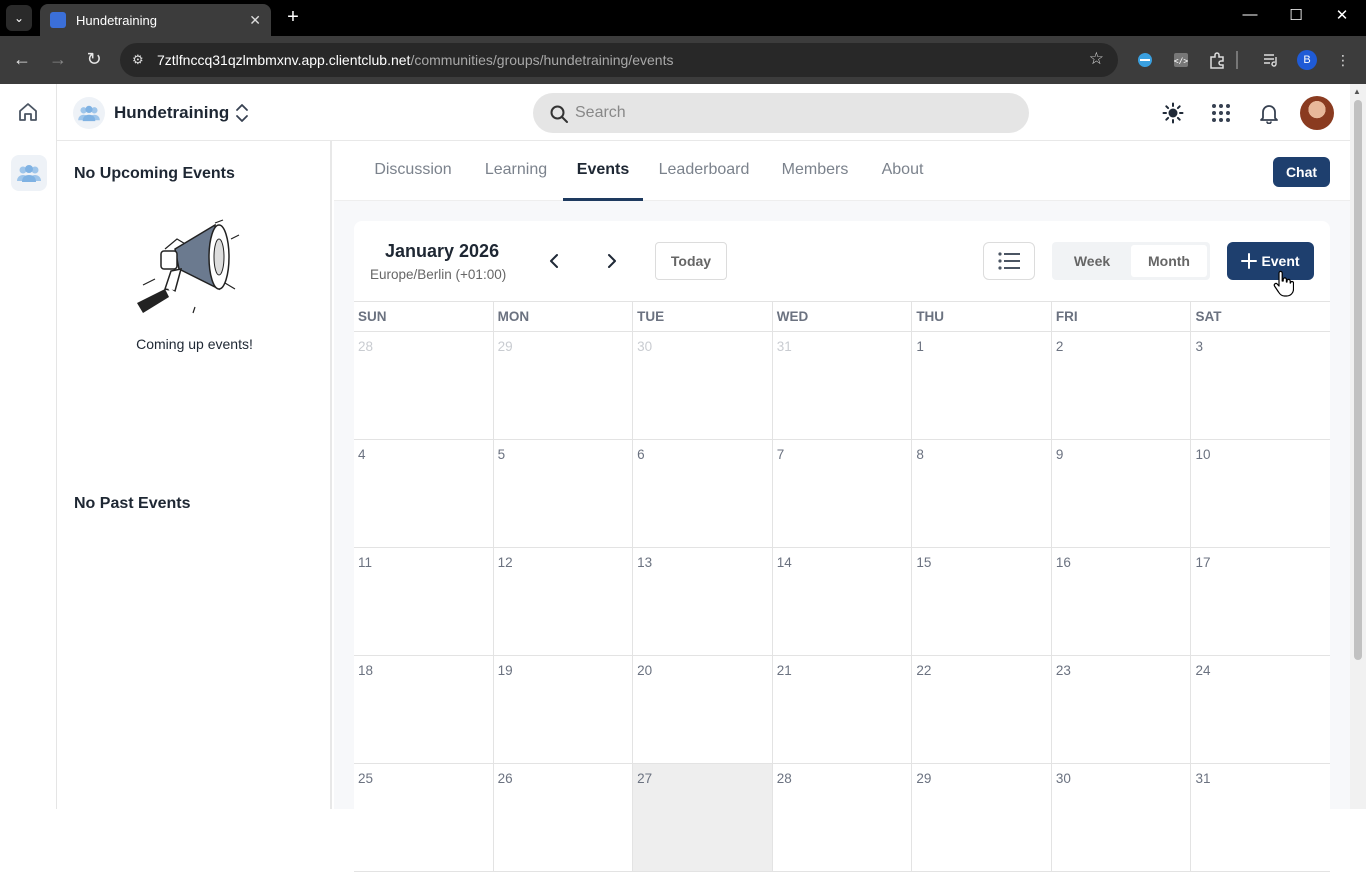 Image resolution: width=1366 pixels, height=872 pixels. I want to click on tab-members: Members, so click(815, 171).